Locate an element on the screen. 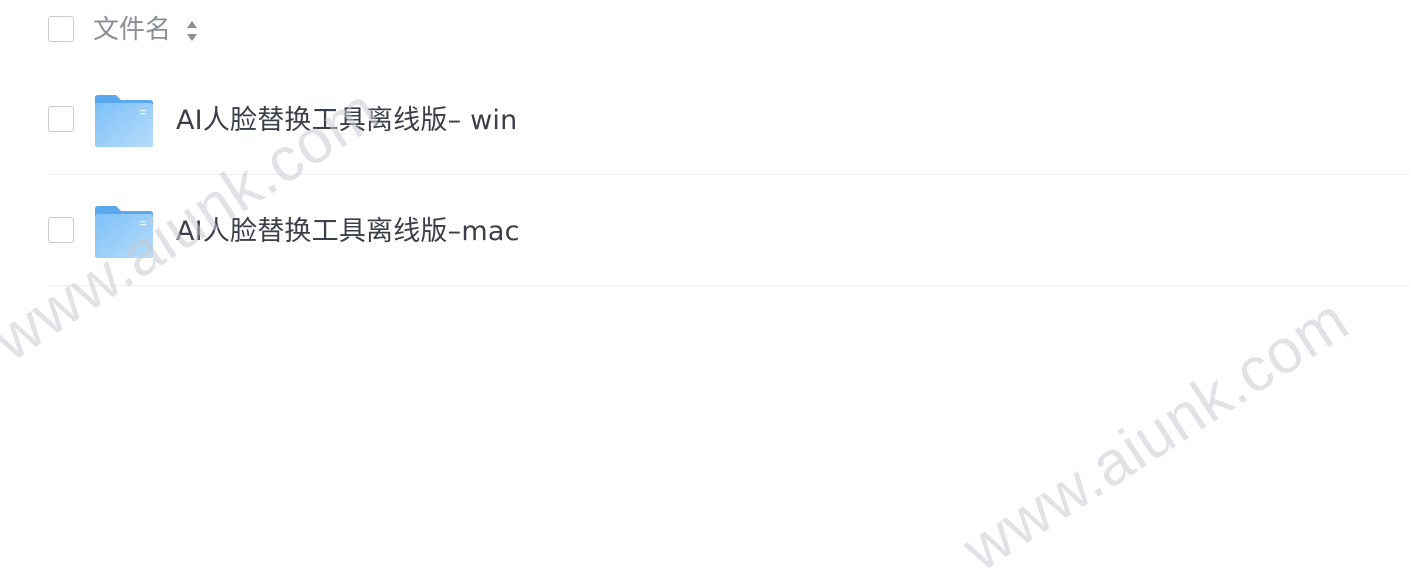 Image resolution: width=1410 pixels, height=588 pixels. watermark: www.aiunk.com is located at coordinates (1156, 434).